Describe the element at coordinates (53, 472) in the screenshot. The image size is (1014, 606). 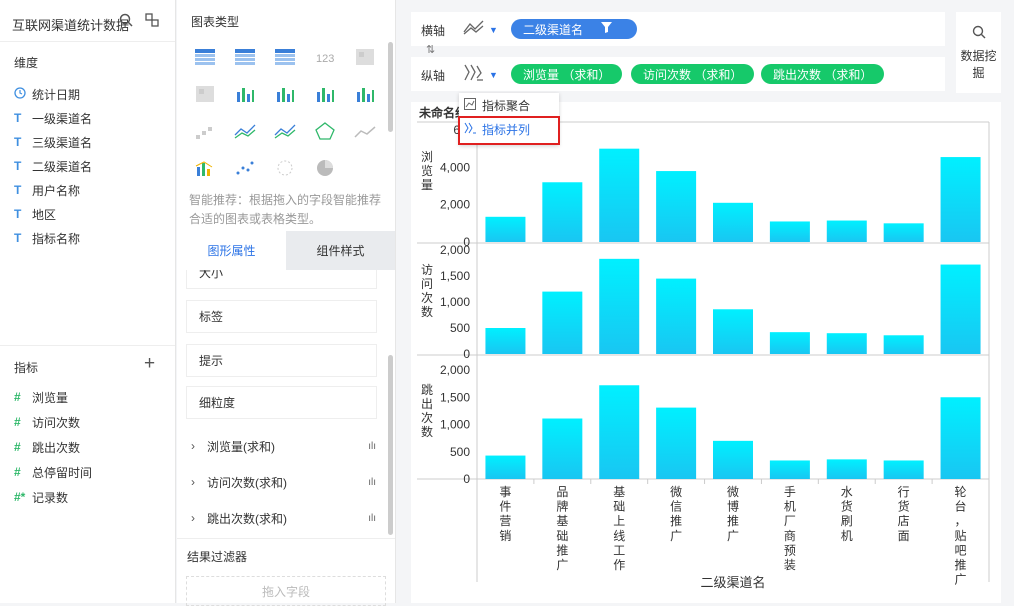
I see `measure-item: # 总停留时间` at that location.